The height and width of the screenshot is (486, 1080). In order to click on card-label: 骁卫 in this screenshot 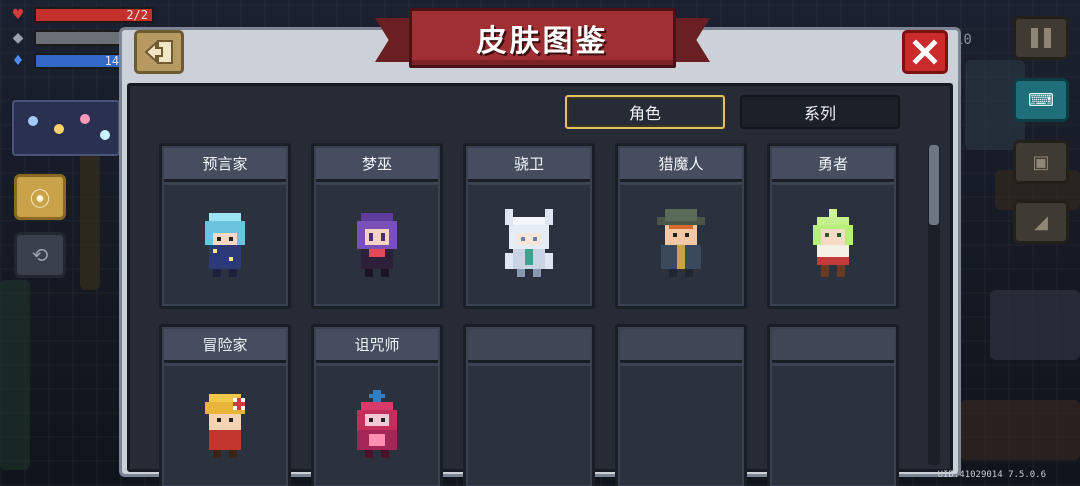, I will do `click(529, 165)`.